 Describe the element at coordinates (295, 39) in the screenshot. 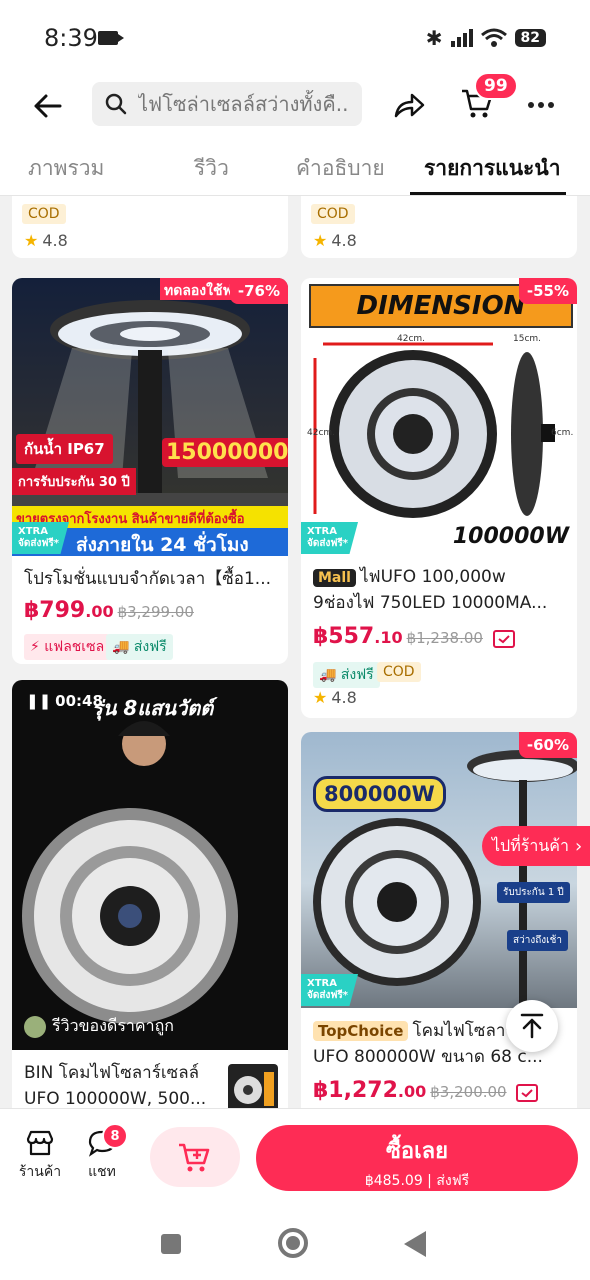

I see `status-bar: 8:39 ✱ 82` at that location.